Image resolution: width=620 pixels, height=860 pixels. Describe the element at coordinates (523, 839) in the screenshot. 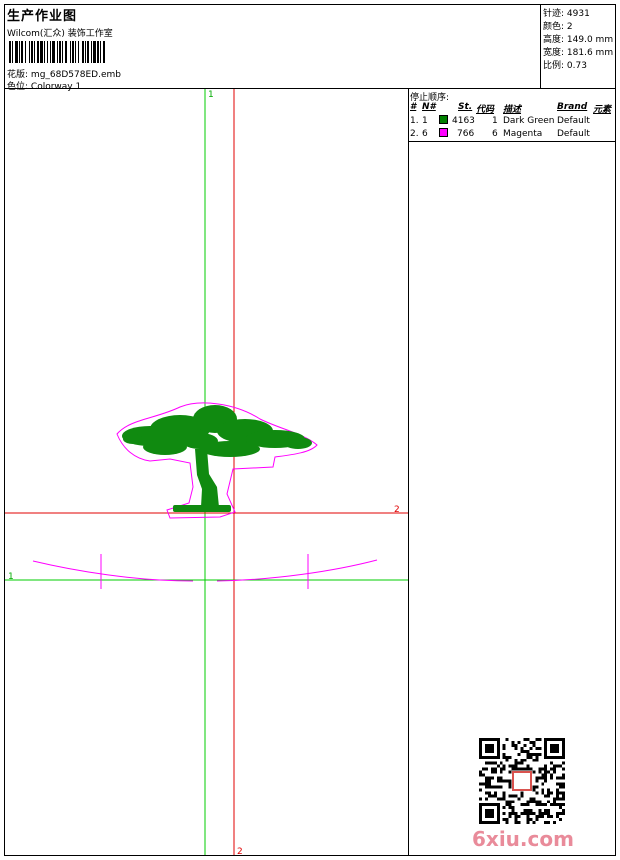

I see `watermark-logo: 6xiu.com` at that location.